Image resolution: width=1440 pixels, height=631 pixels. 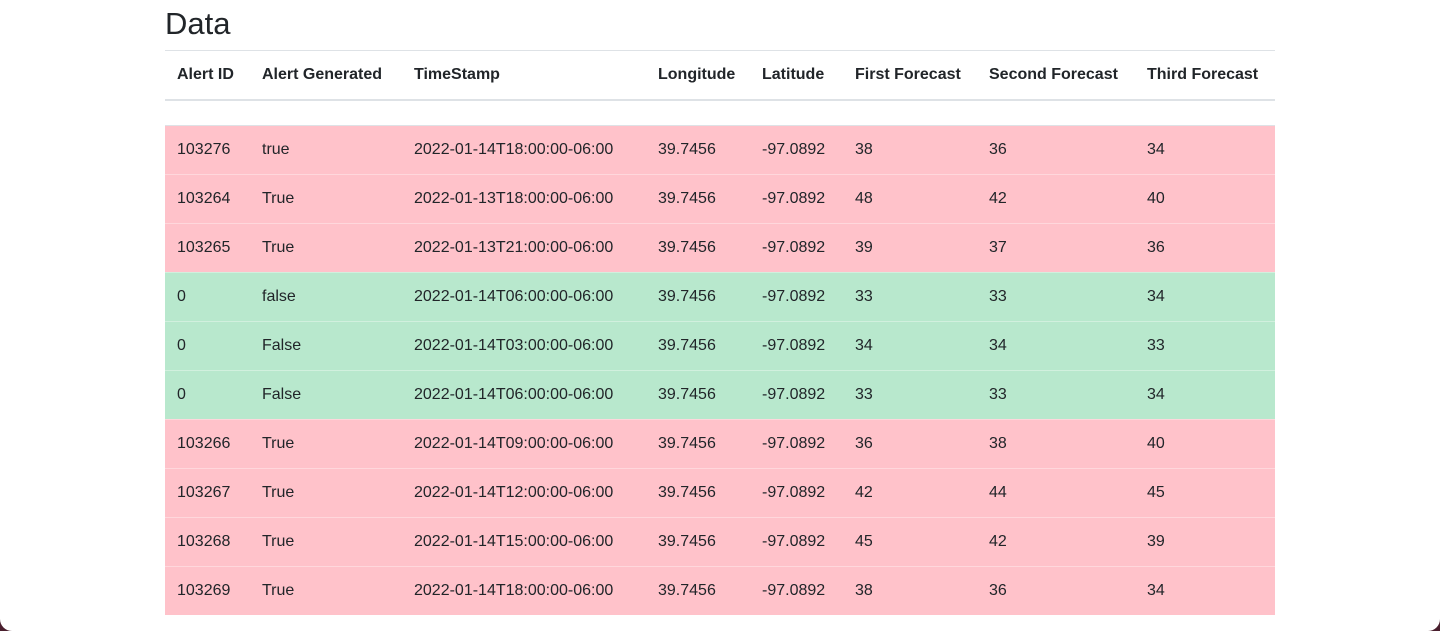 What do you see at coordinates (207, 541) in the screenshot?
I see `cell-alert-id: 103268` at bounding box center [207, 541].